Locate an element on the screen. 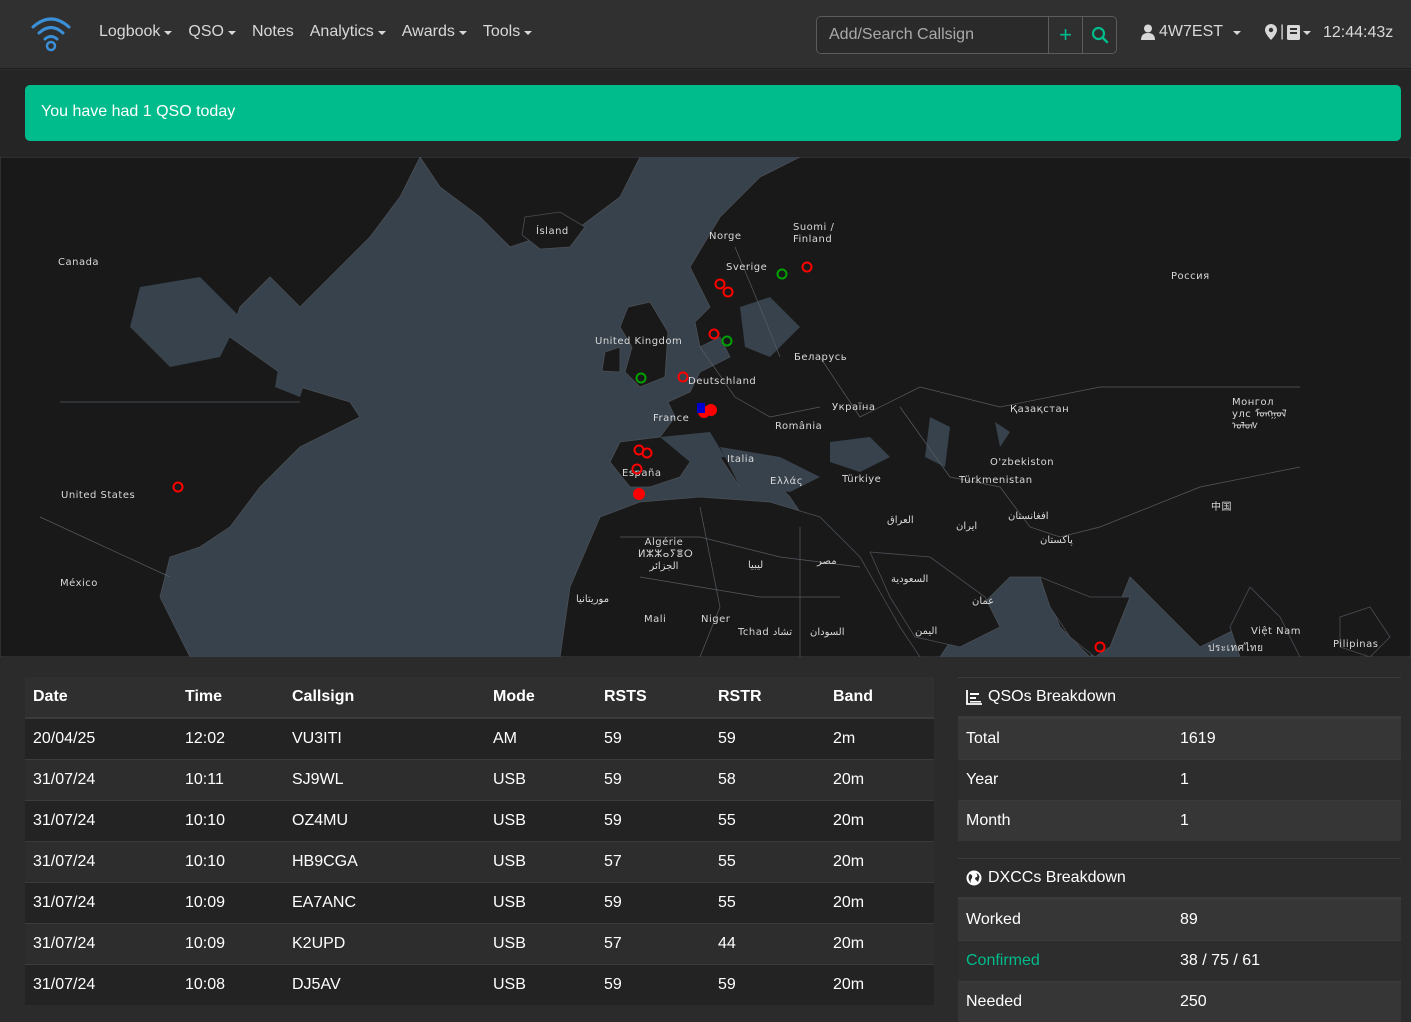 This screenshot has height=1022, width=1411. col-band: Band is located at coordinates (879, 698).